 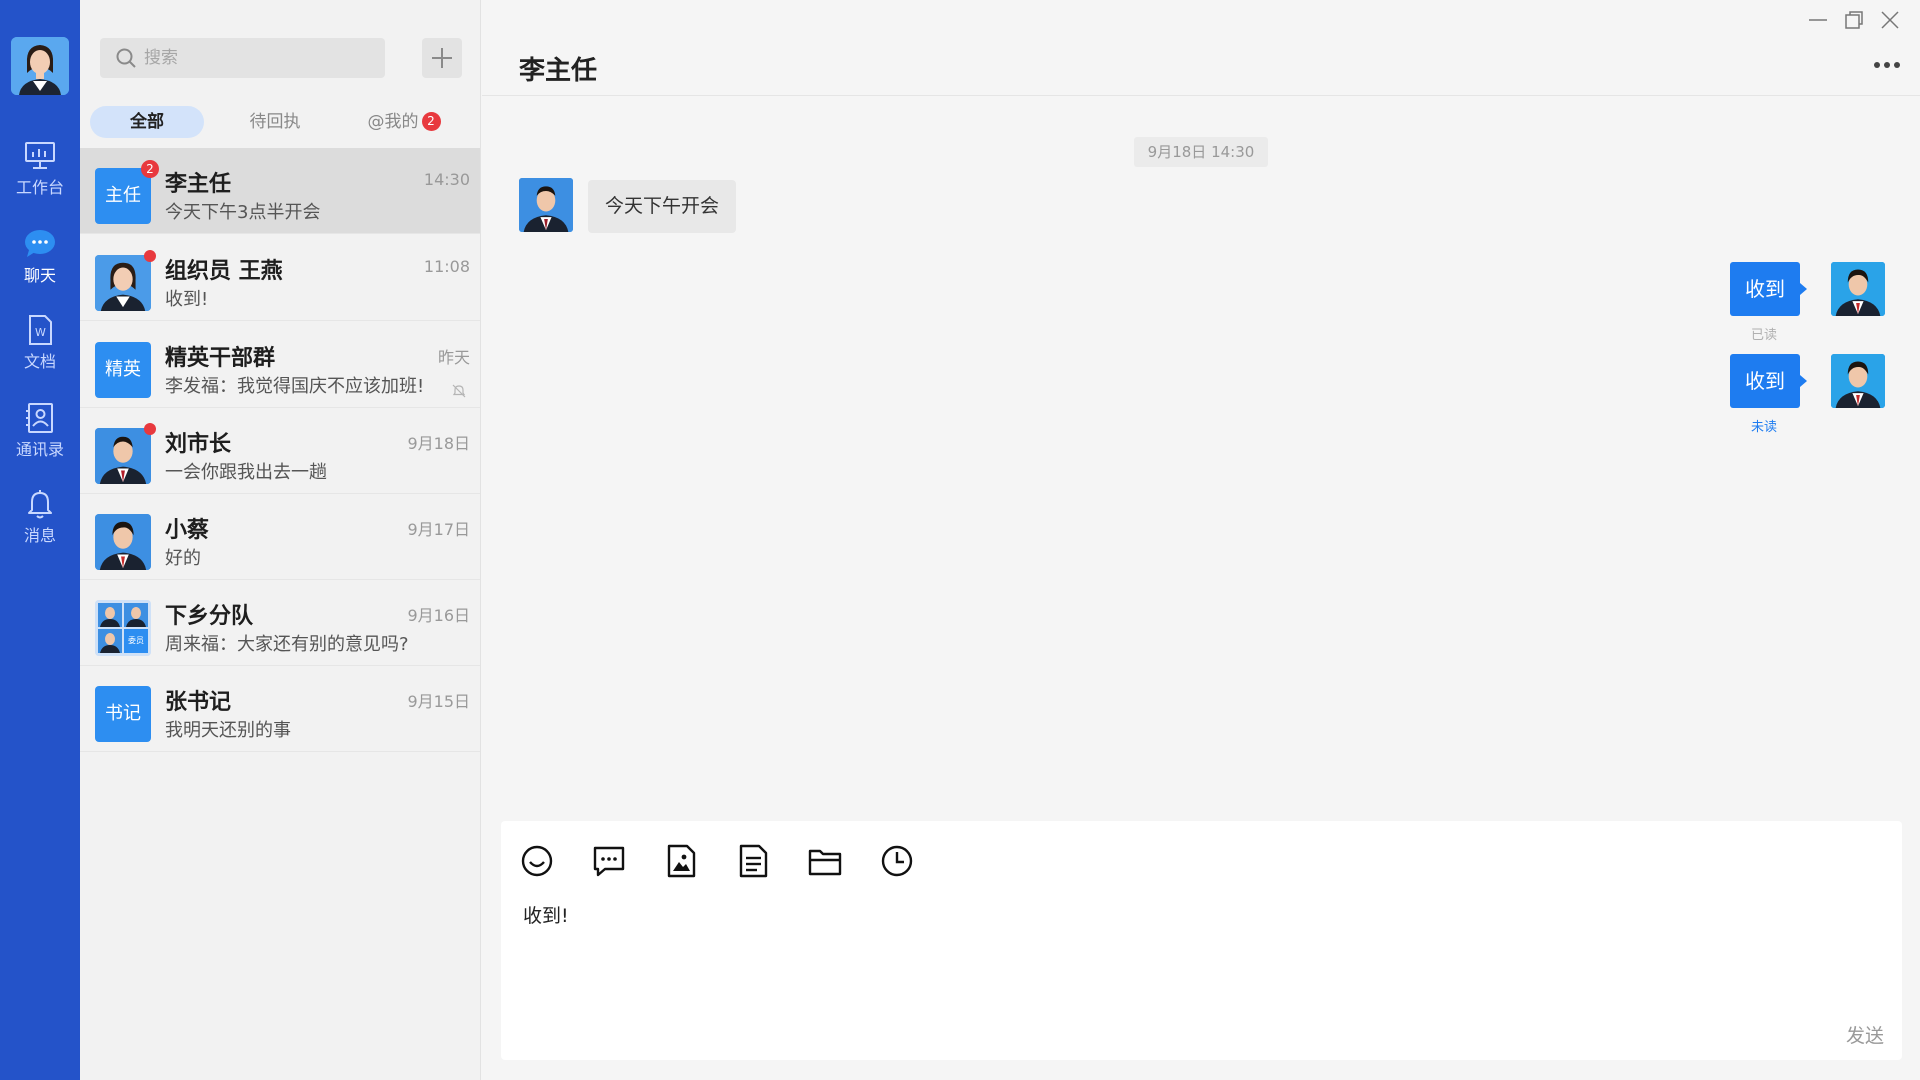 What do you see at coordinates (546, 205) in the screenshot?
I see `sender-avatar` at bounding box center [546, 205].